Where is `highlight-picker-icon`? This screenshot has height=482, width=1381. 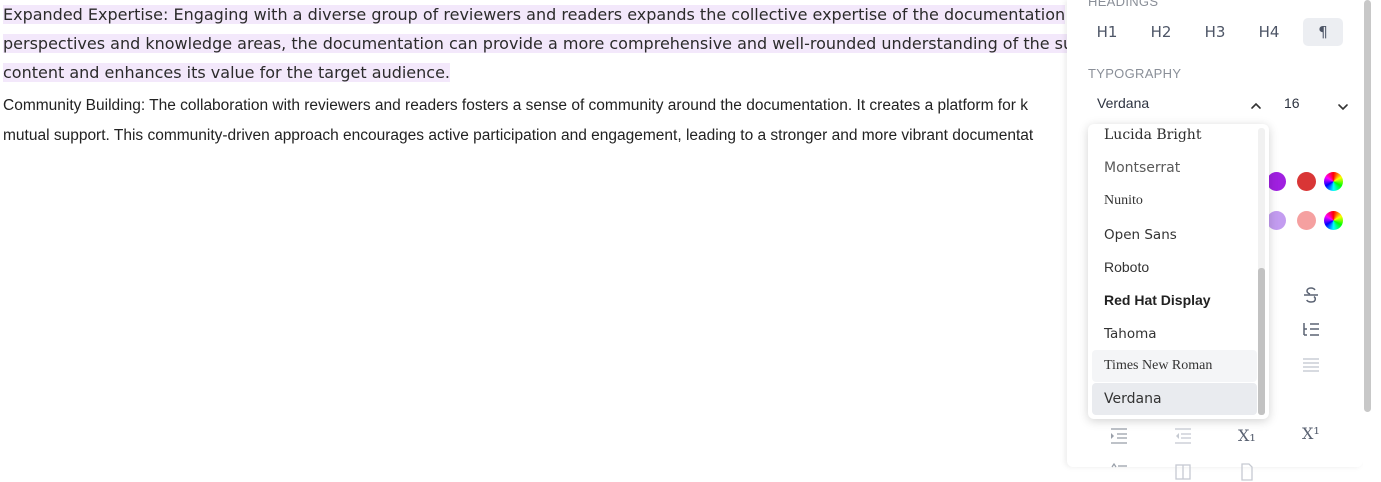 highlight-picker-icon is located at coordinates (1333, 220).